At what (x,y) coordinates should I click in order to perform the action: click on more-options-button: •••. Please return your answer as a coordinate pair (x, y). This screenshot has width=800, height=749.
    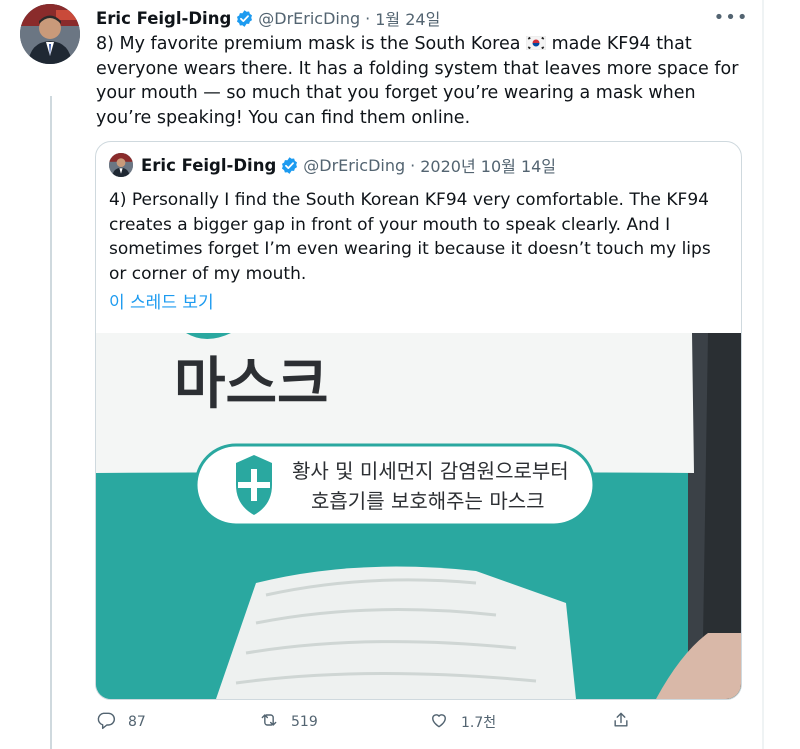
    Looking at the image, I should click on (731, 17).